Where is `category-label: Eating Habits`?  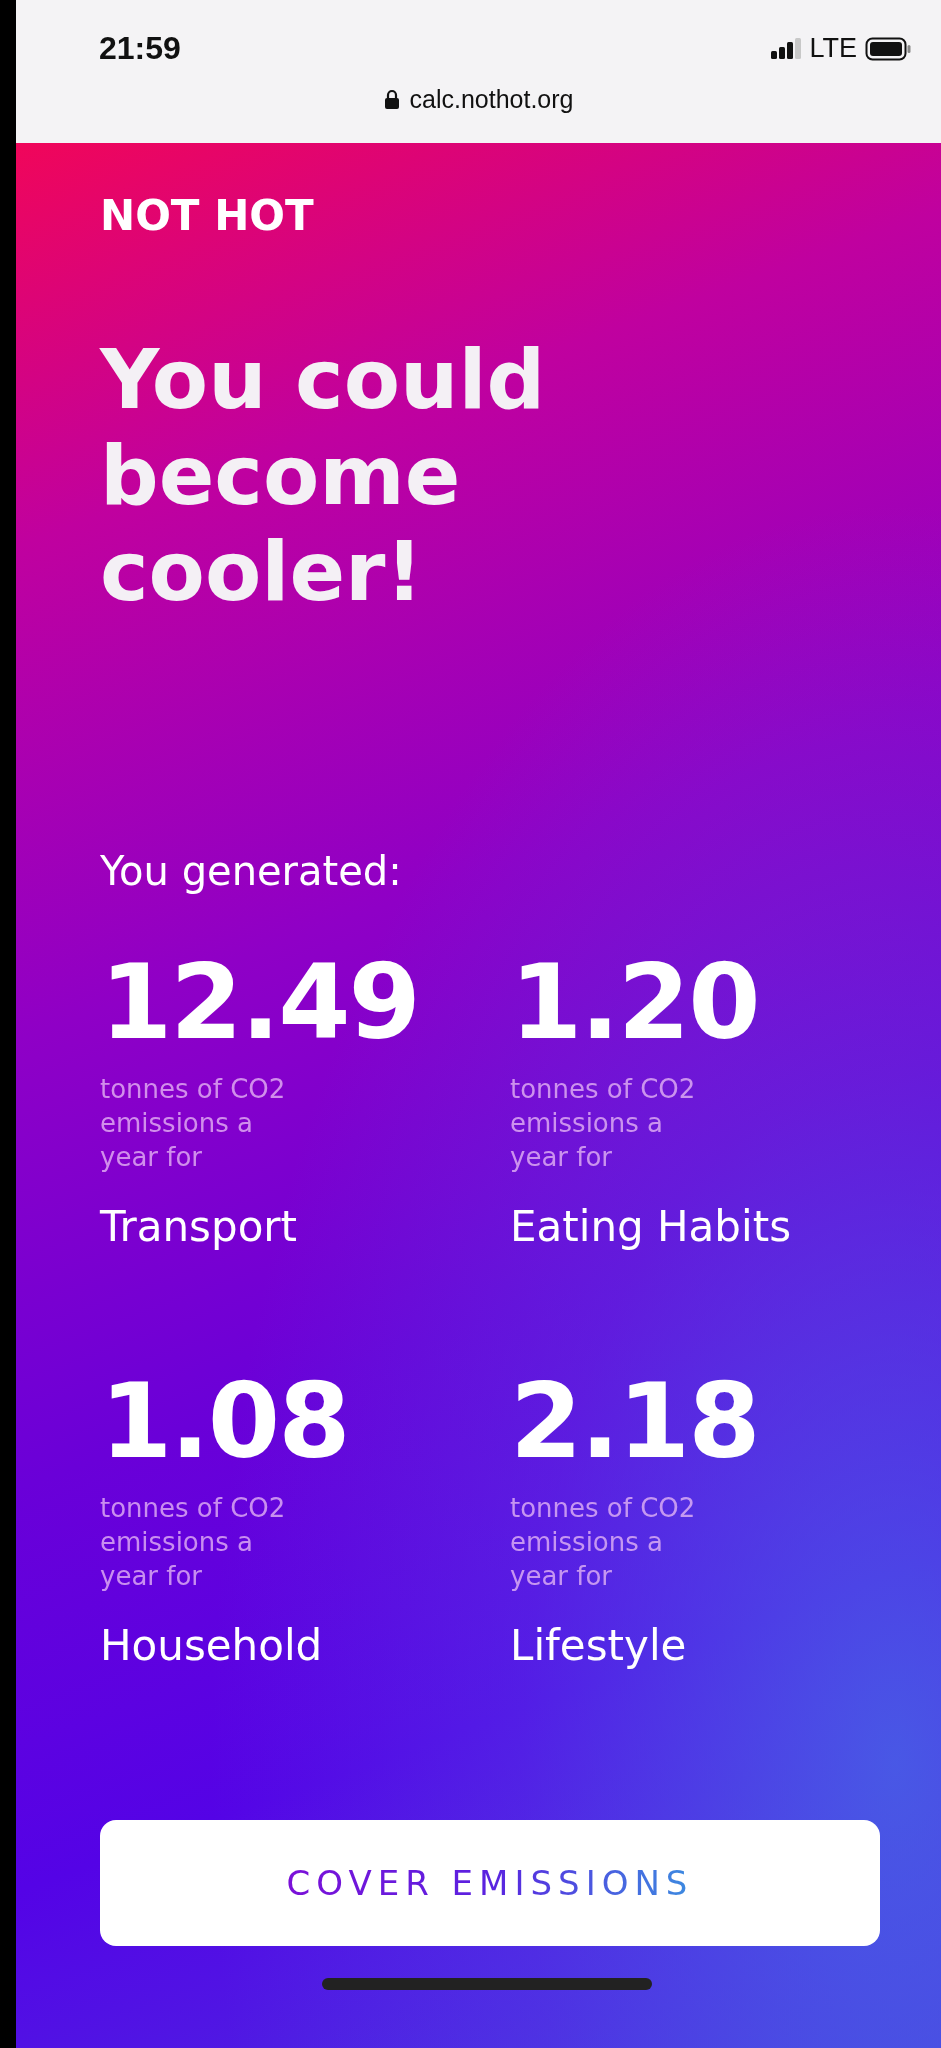 category-label: Eating Habits is located at coordinates (651, 1226).